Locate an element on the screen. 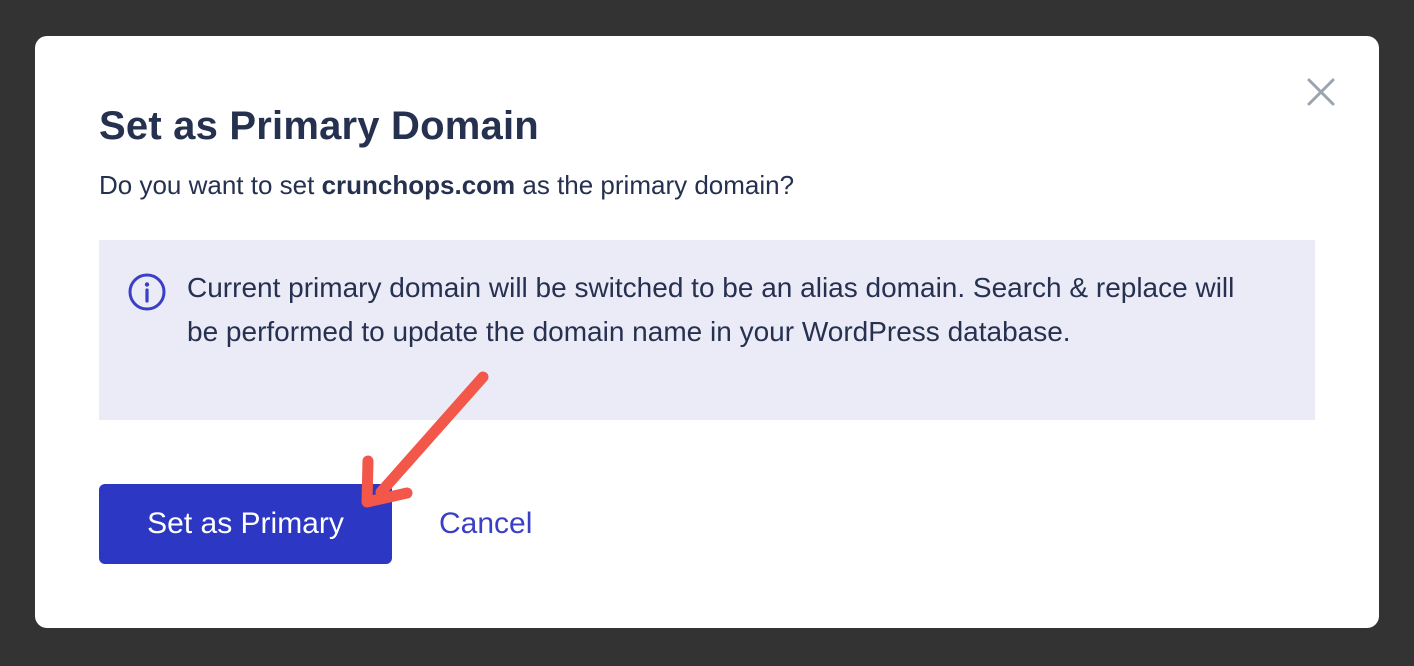 This screenshot has height=666, width=1414. set-as-primary-button: Set as Primary is located at coordinates (245, 524).